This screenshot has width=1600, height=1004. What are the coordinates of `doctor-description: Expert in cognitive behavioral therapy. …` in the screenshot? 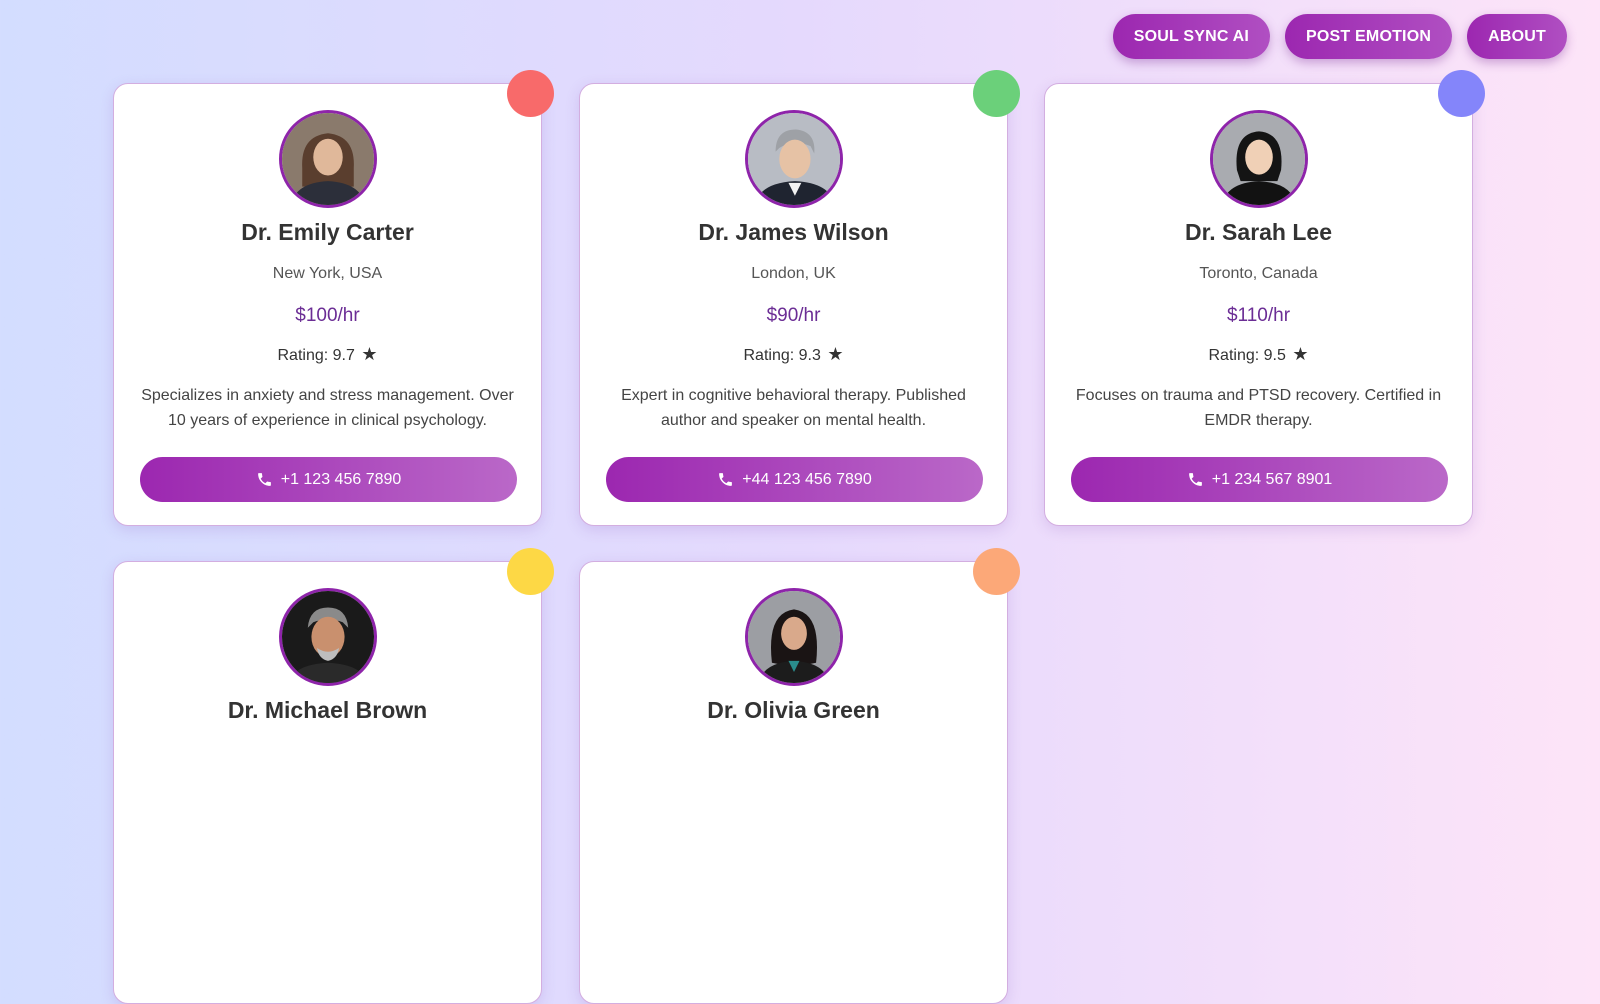 It's located at (793, 408).